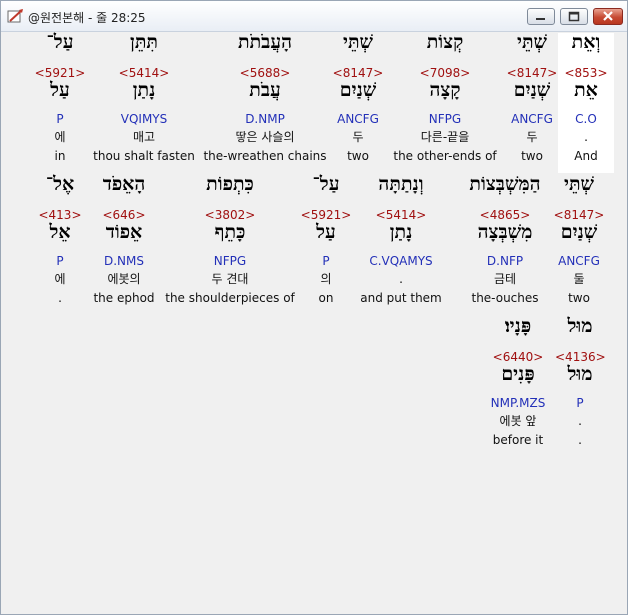 This screenshot has width=628, height=615. Describe the element at coordinates (518, 421) in the screenshot. I see `korean-gloss: 에봇 앞` at that location.